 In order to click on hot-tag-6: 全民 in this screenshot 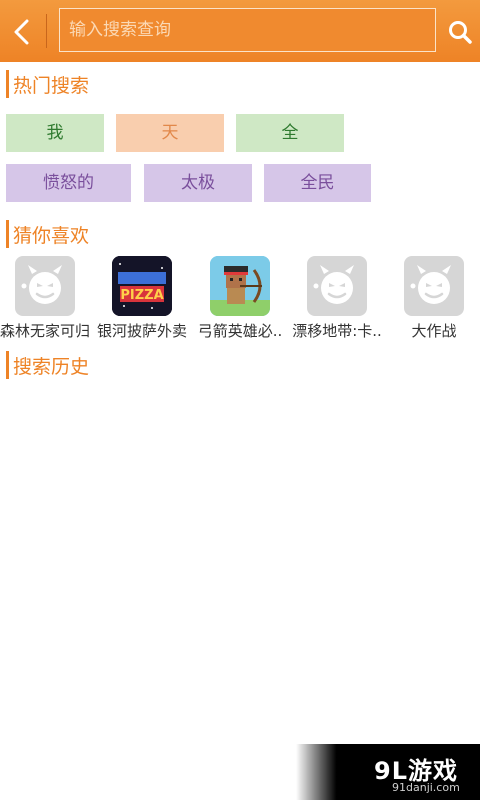, I will do `click(317, 183)`.